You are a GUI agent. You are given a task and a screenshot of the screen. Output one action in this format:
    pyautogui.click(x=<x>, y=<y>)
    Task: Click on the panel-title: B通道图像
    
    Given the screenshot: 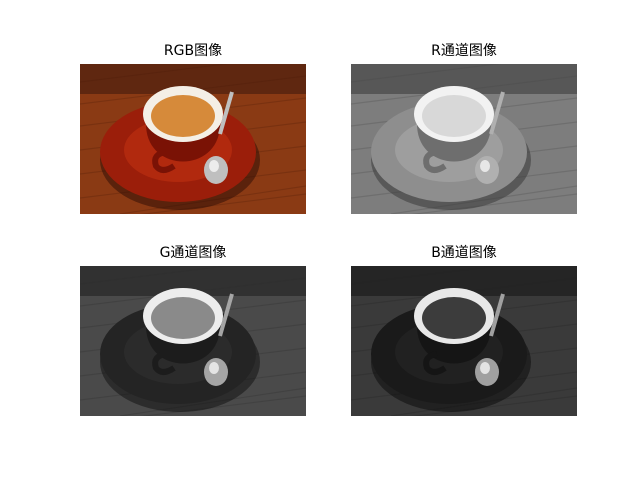 What is the action you would take?
    pyautogui.click(x=464, y=253)
    